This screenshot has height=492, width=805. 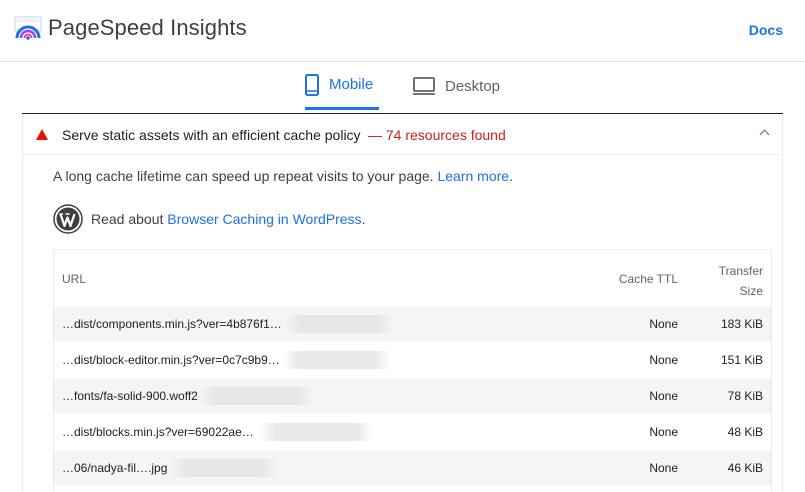 I want to click on resource-transfer-size: 151 KiB, so click(x=741, y=360).